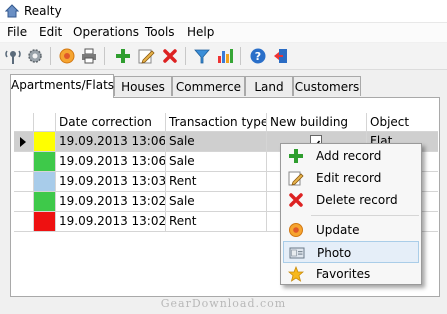 The width and height of the screenshot is (447, 314). What do you see at coordinates (143, 86) in the screenshot?
I see `tab-houses: Houses` at bounding box center [143, 86].